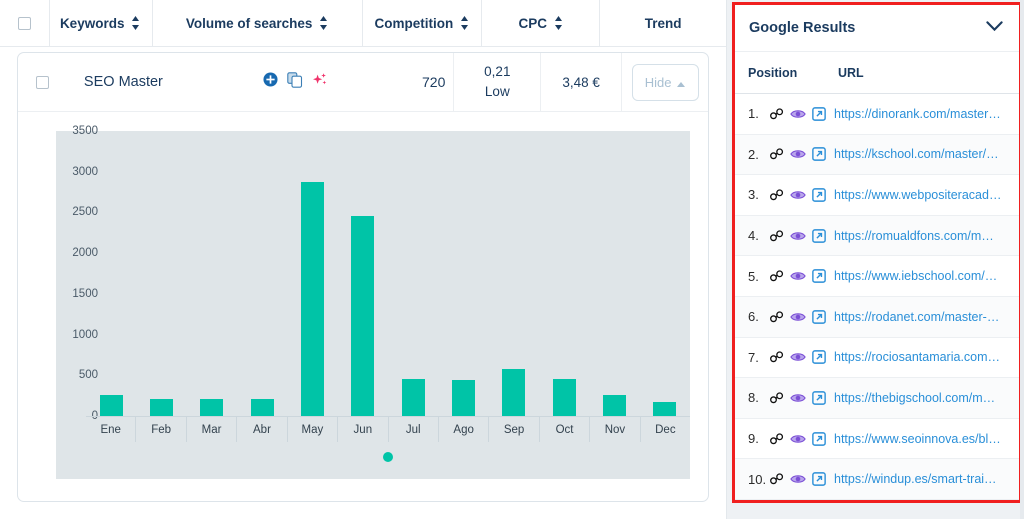  Describe the element at coordinates (464, 429) in the screenshot. I see `x-axis-tick-label: Ago` at that location.